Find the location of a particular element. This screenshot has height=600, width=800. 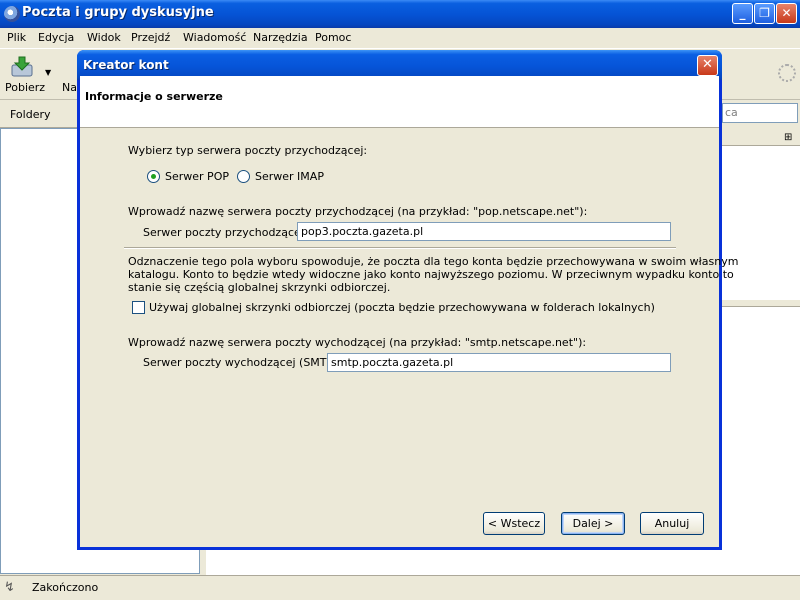

window-title: Poczta i grupy dyskusyjne is located at coordinates (118, 12).